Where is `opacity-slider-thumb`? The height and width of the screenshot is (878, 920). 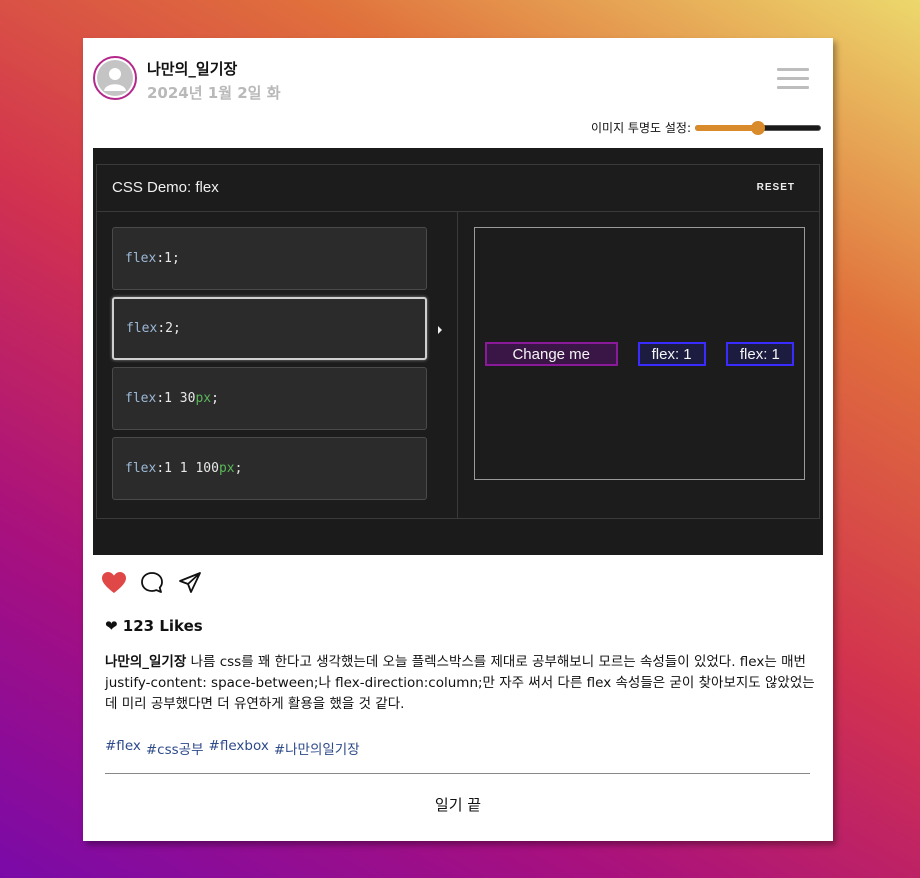
opacity-slider-thumb is located at coordinates (758, 127).